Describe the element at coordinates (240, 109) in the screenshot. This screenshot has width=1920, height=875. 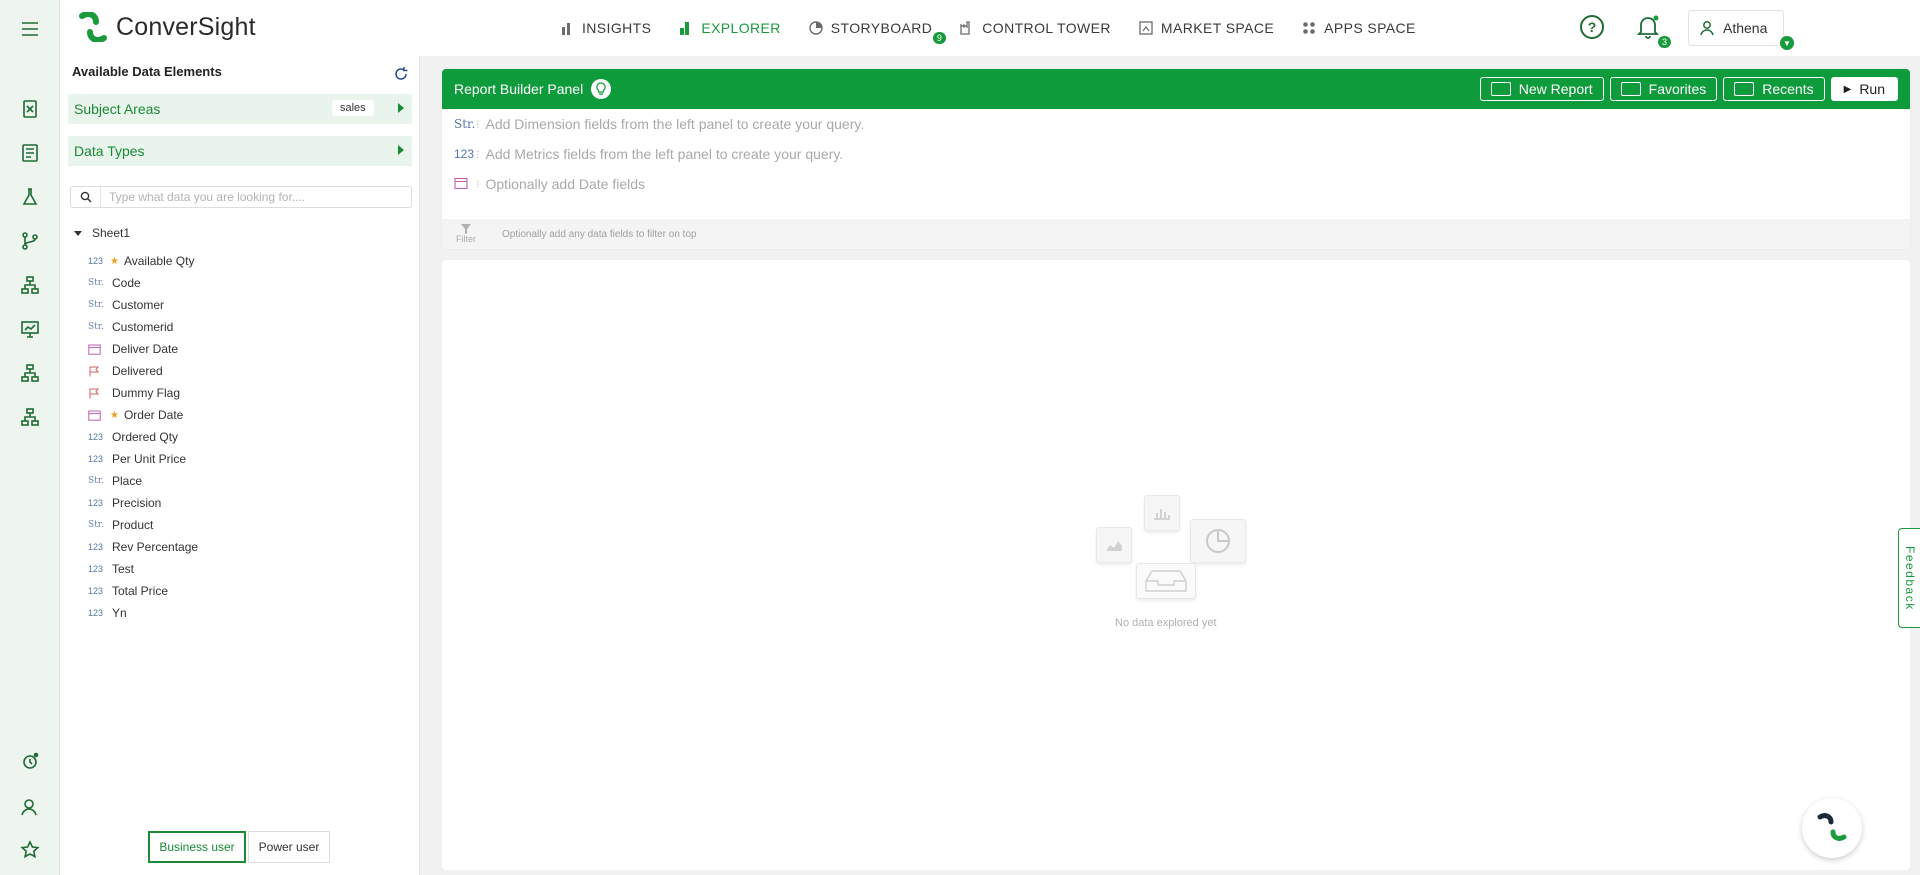
I see `subject-areas-accordion: Subject Areas sales` at that location.